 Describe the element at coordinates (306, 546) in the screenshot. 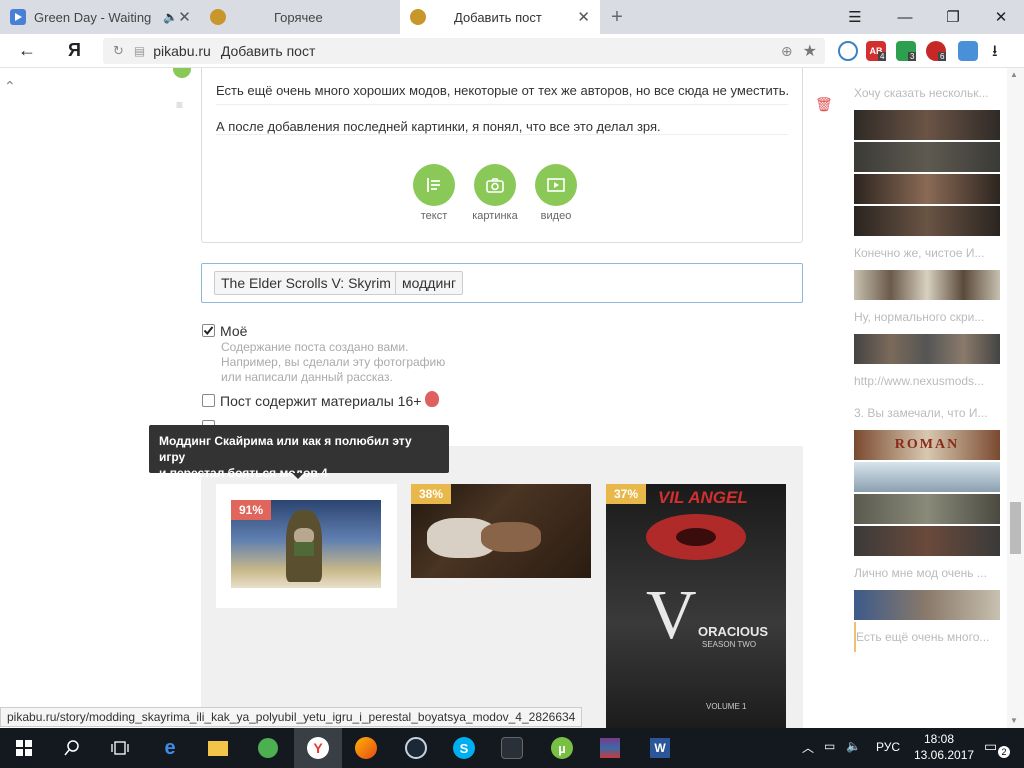

I see `similar-post-card: 91%` at that location.